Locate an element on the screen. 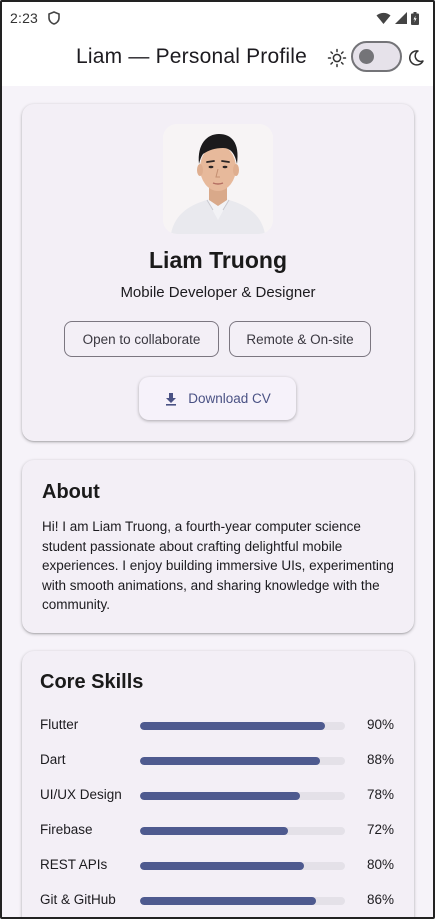 Image resolution: width=435 pixels, height=919 pixels. skill-row: Flutter 90% is located at coordinates (218, 727).